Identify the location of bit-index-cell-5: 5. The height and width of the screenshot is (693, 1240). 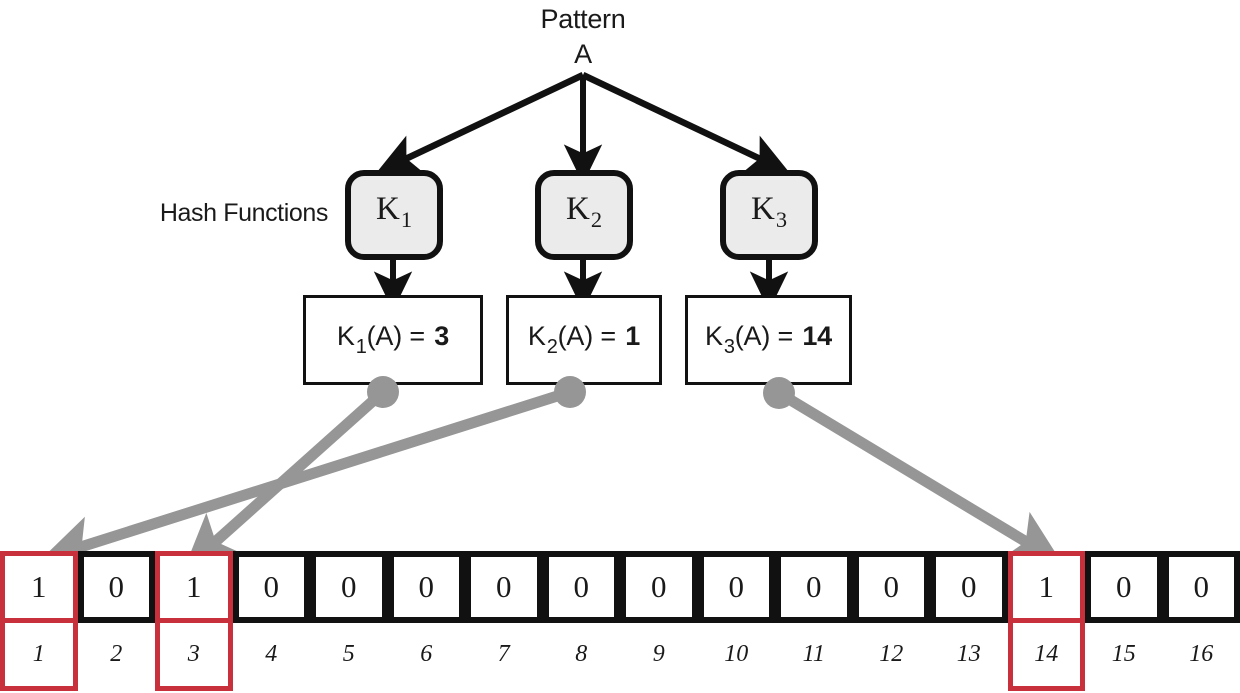
(349, 656).